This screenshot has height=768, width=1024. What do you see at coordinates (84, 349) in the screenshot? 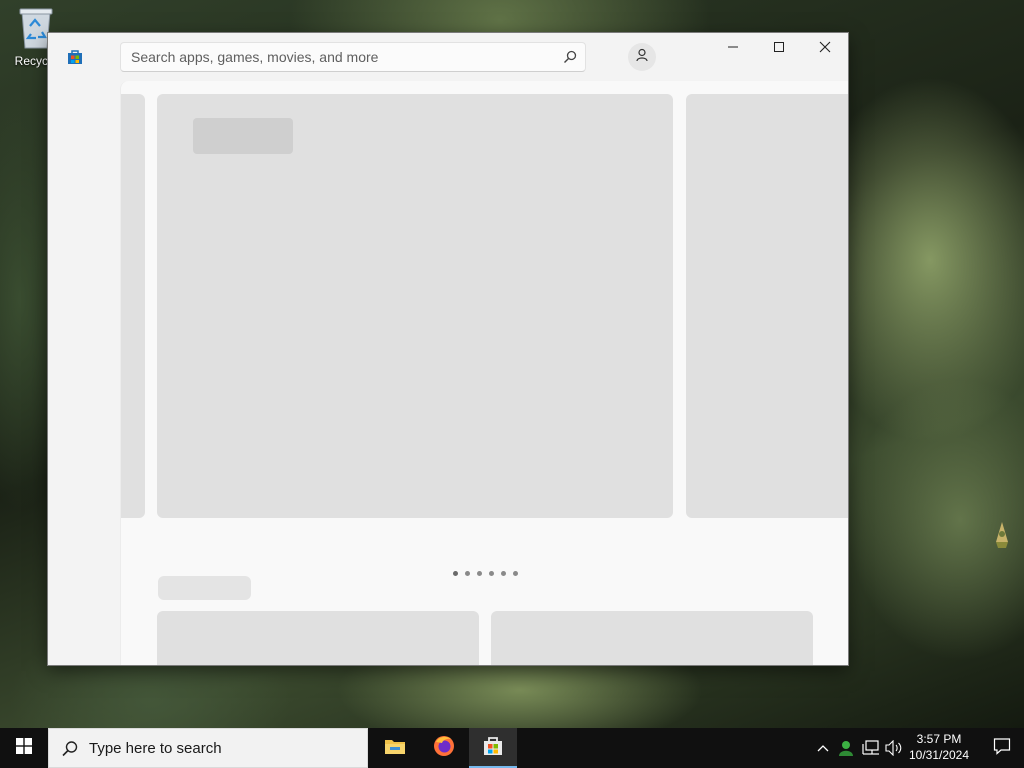
I see `store-sidebar` at bounding box center [84, 349].